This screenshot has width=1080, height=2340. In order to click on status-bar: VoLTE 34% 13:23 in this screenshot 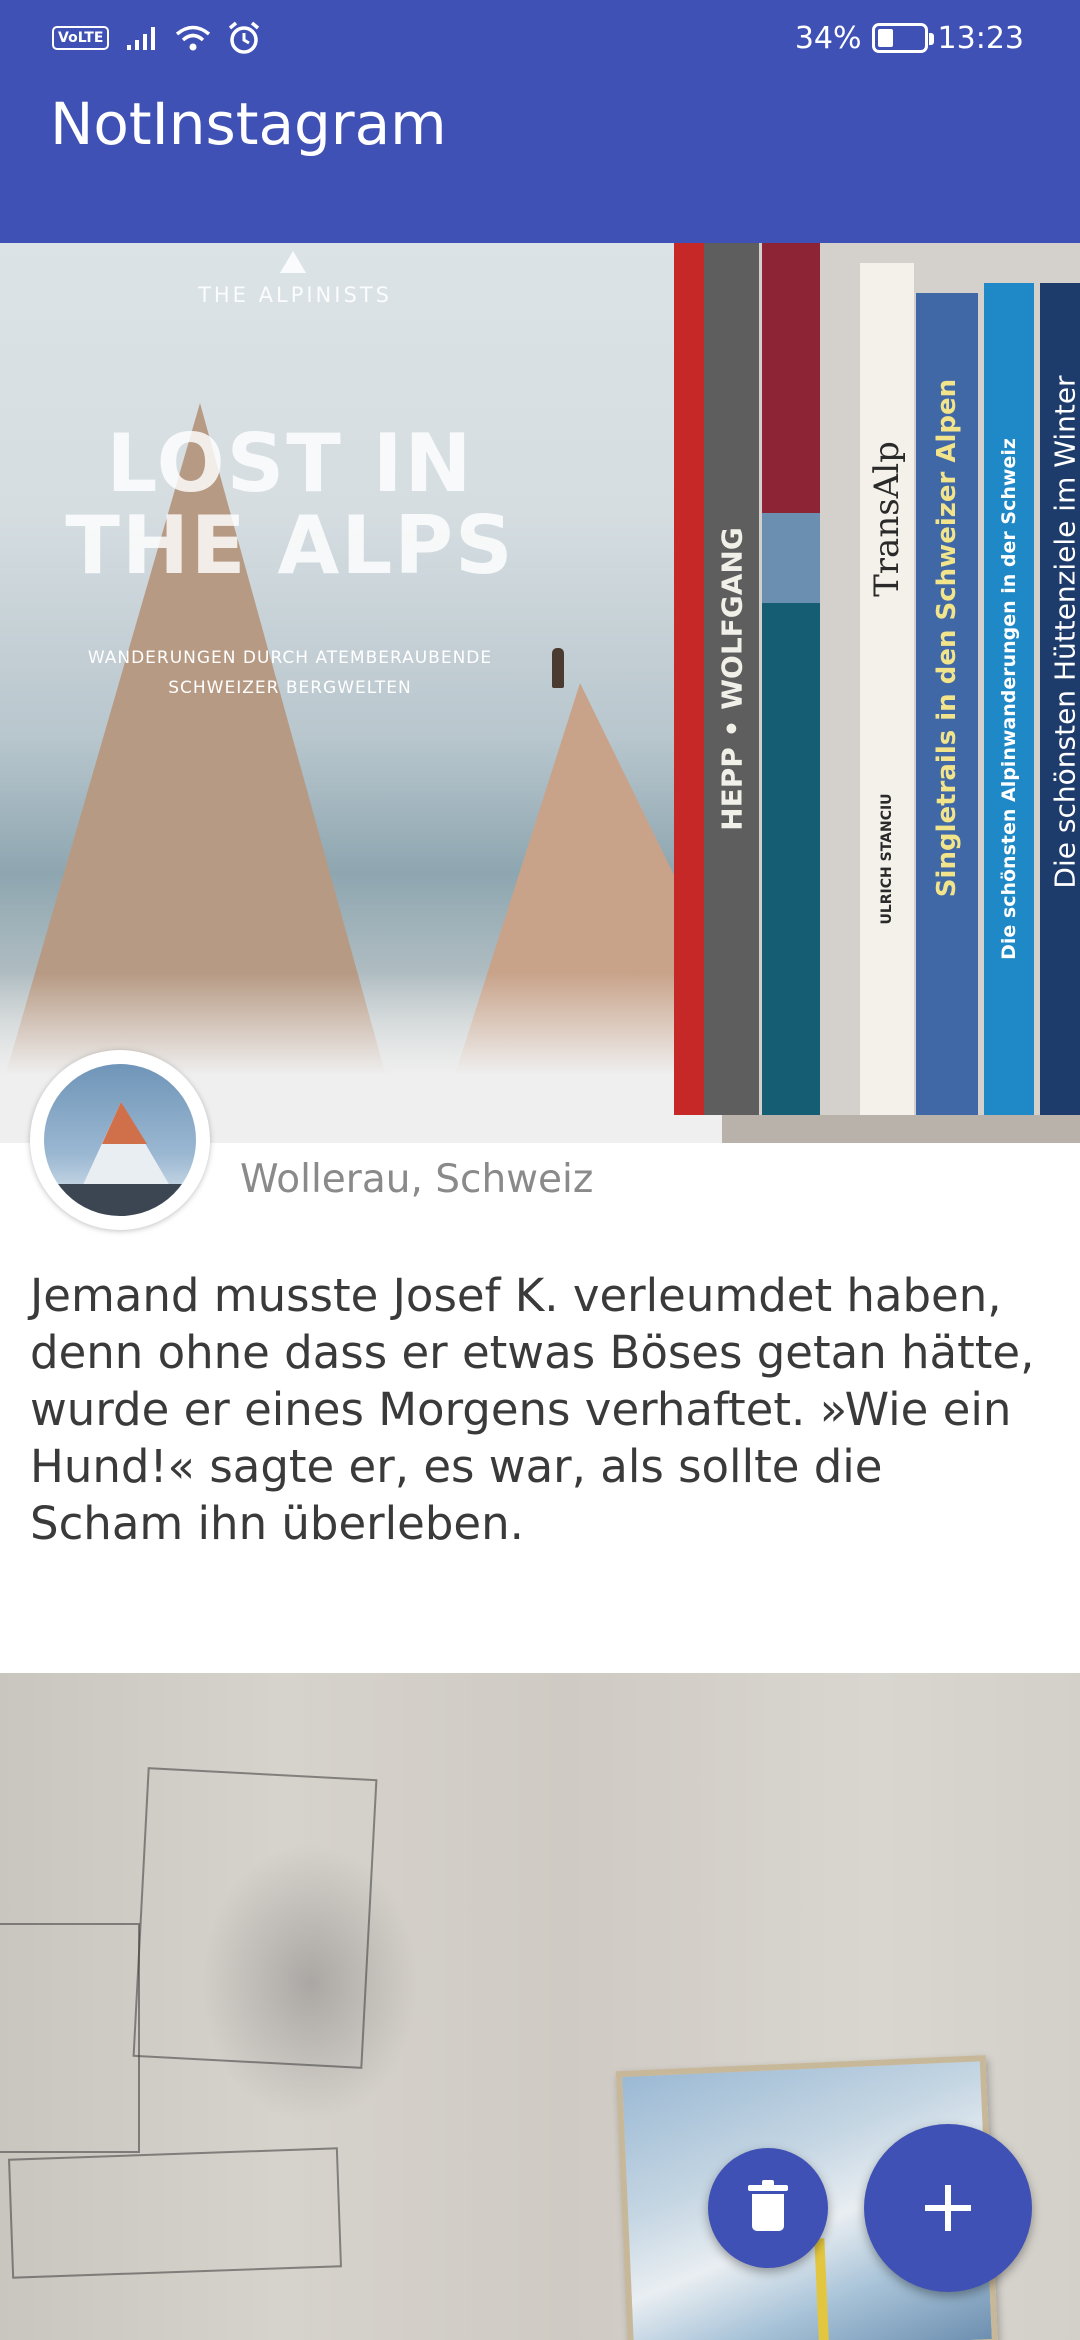, I will do `click(540, 40)`.